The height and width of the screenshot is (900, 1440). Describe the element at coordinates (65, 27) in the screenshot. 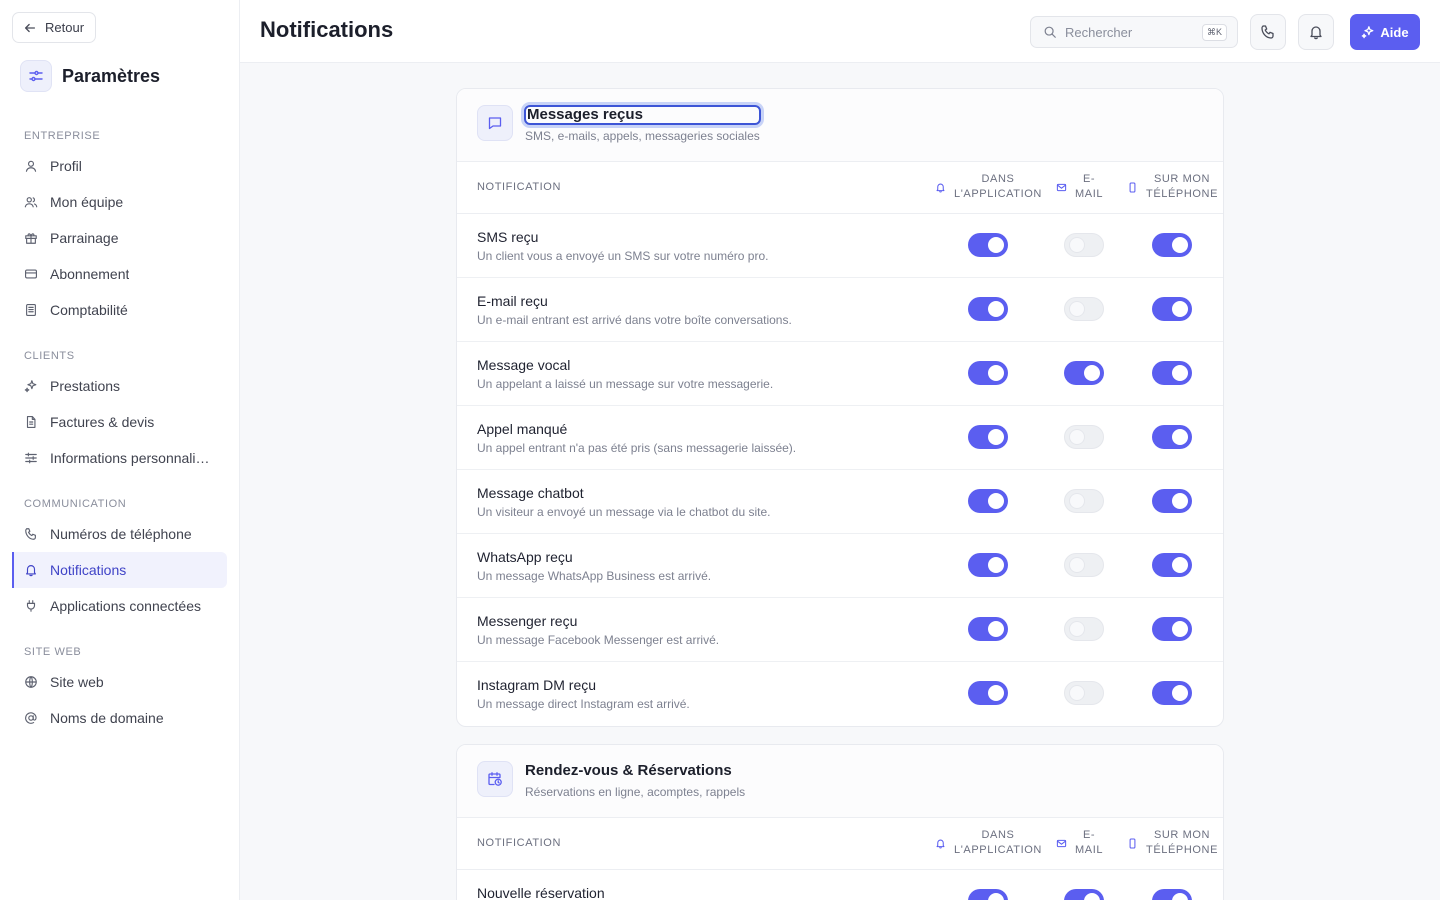

I see `back-label: Retour` at that location.